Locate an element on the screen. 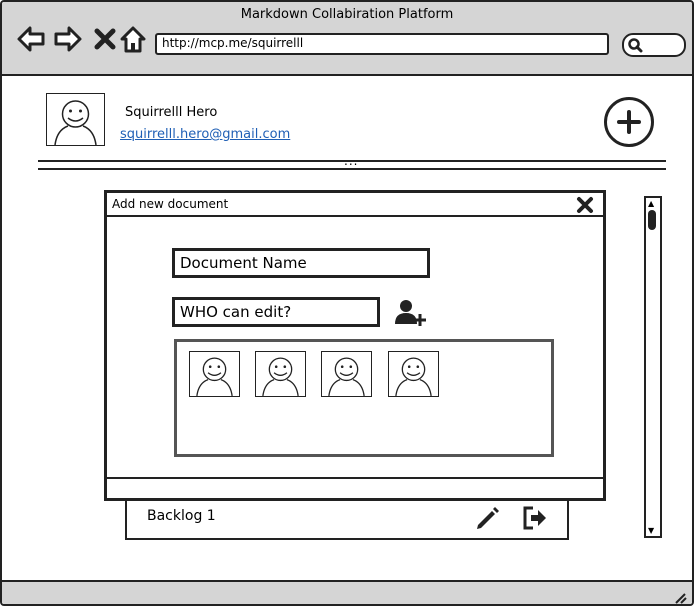 This screenshot has height=606, width=694. who-can-edit-placeholder: WHO can edit? is located at coordinates (236, 312).